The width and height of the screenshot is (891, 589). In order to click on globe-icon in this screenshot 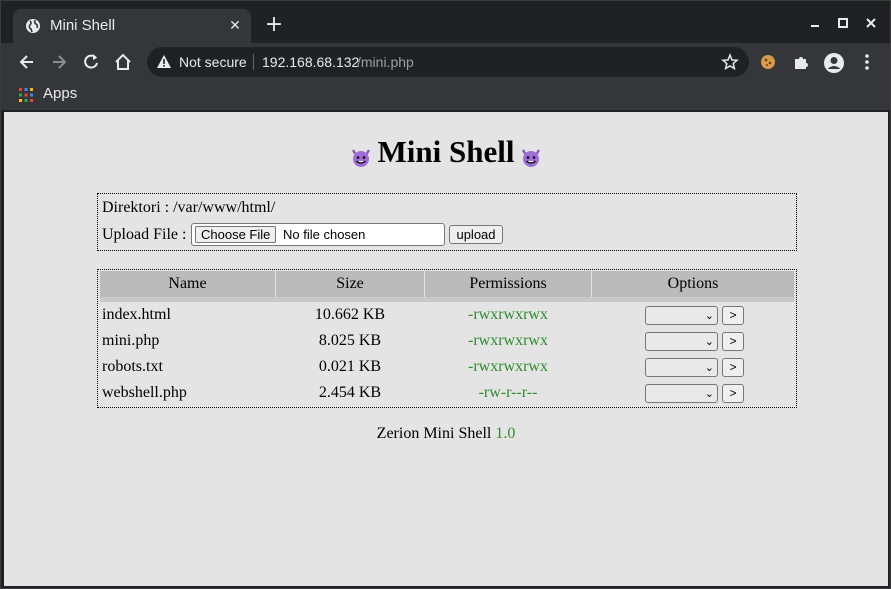, I will do `click(33, 26)`.